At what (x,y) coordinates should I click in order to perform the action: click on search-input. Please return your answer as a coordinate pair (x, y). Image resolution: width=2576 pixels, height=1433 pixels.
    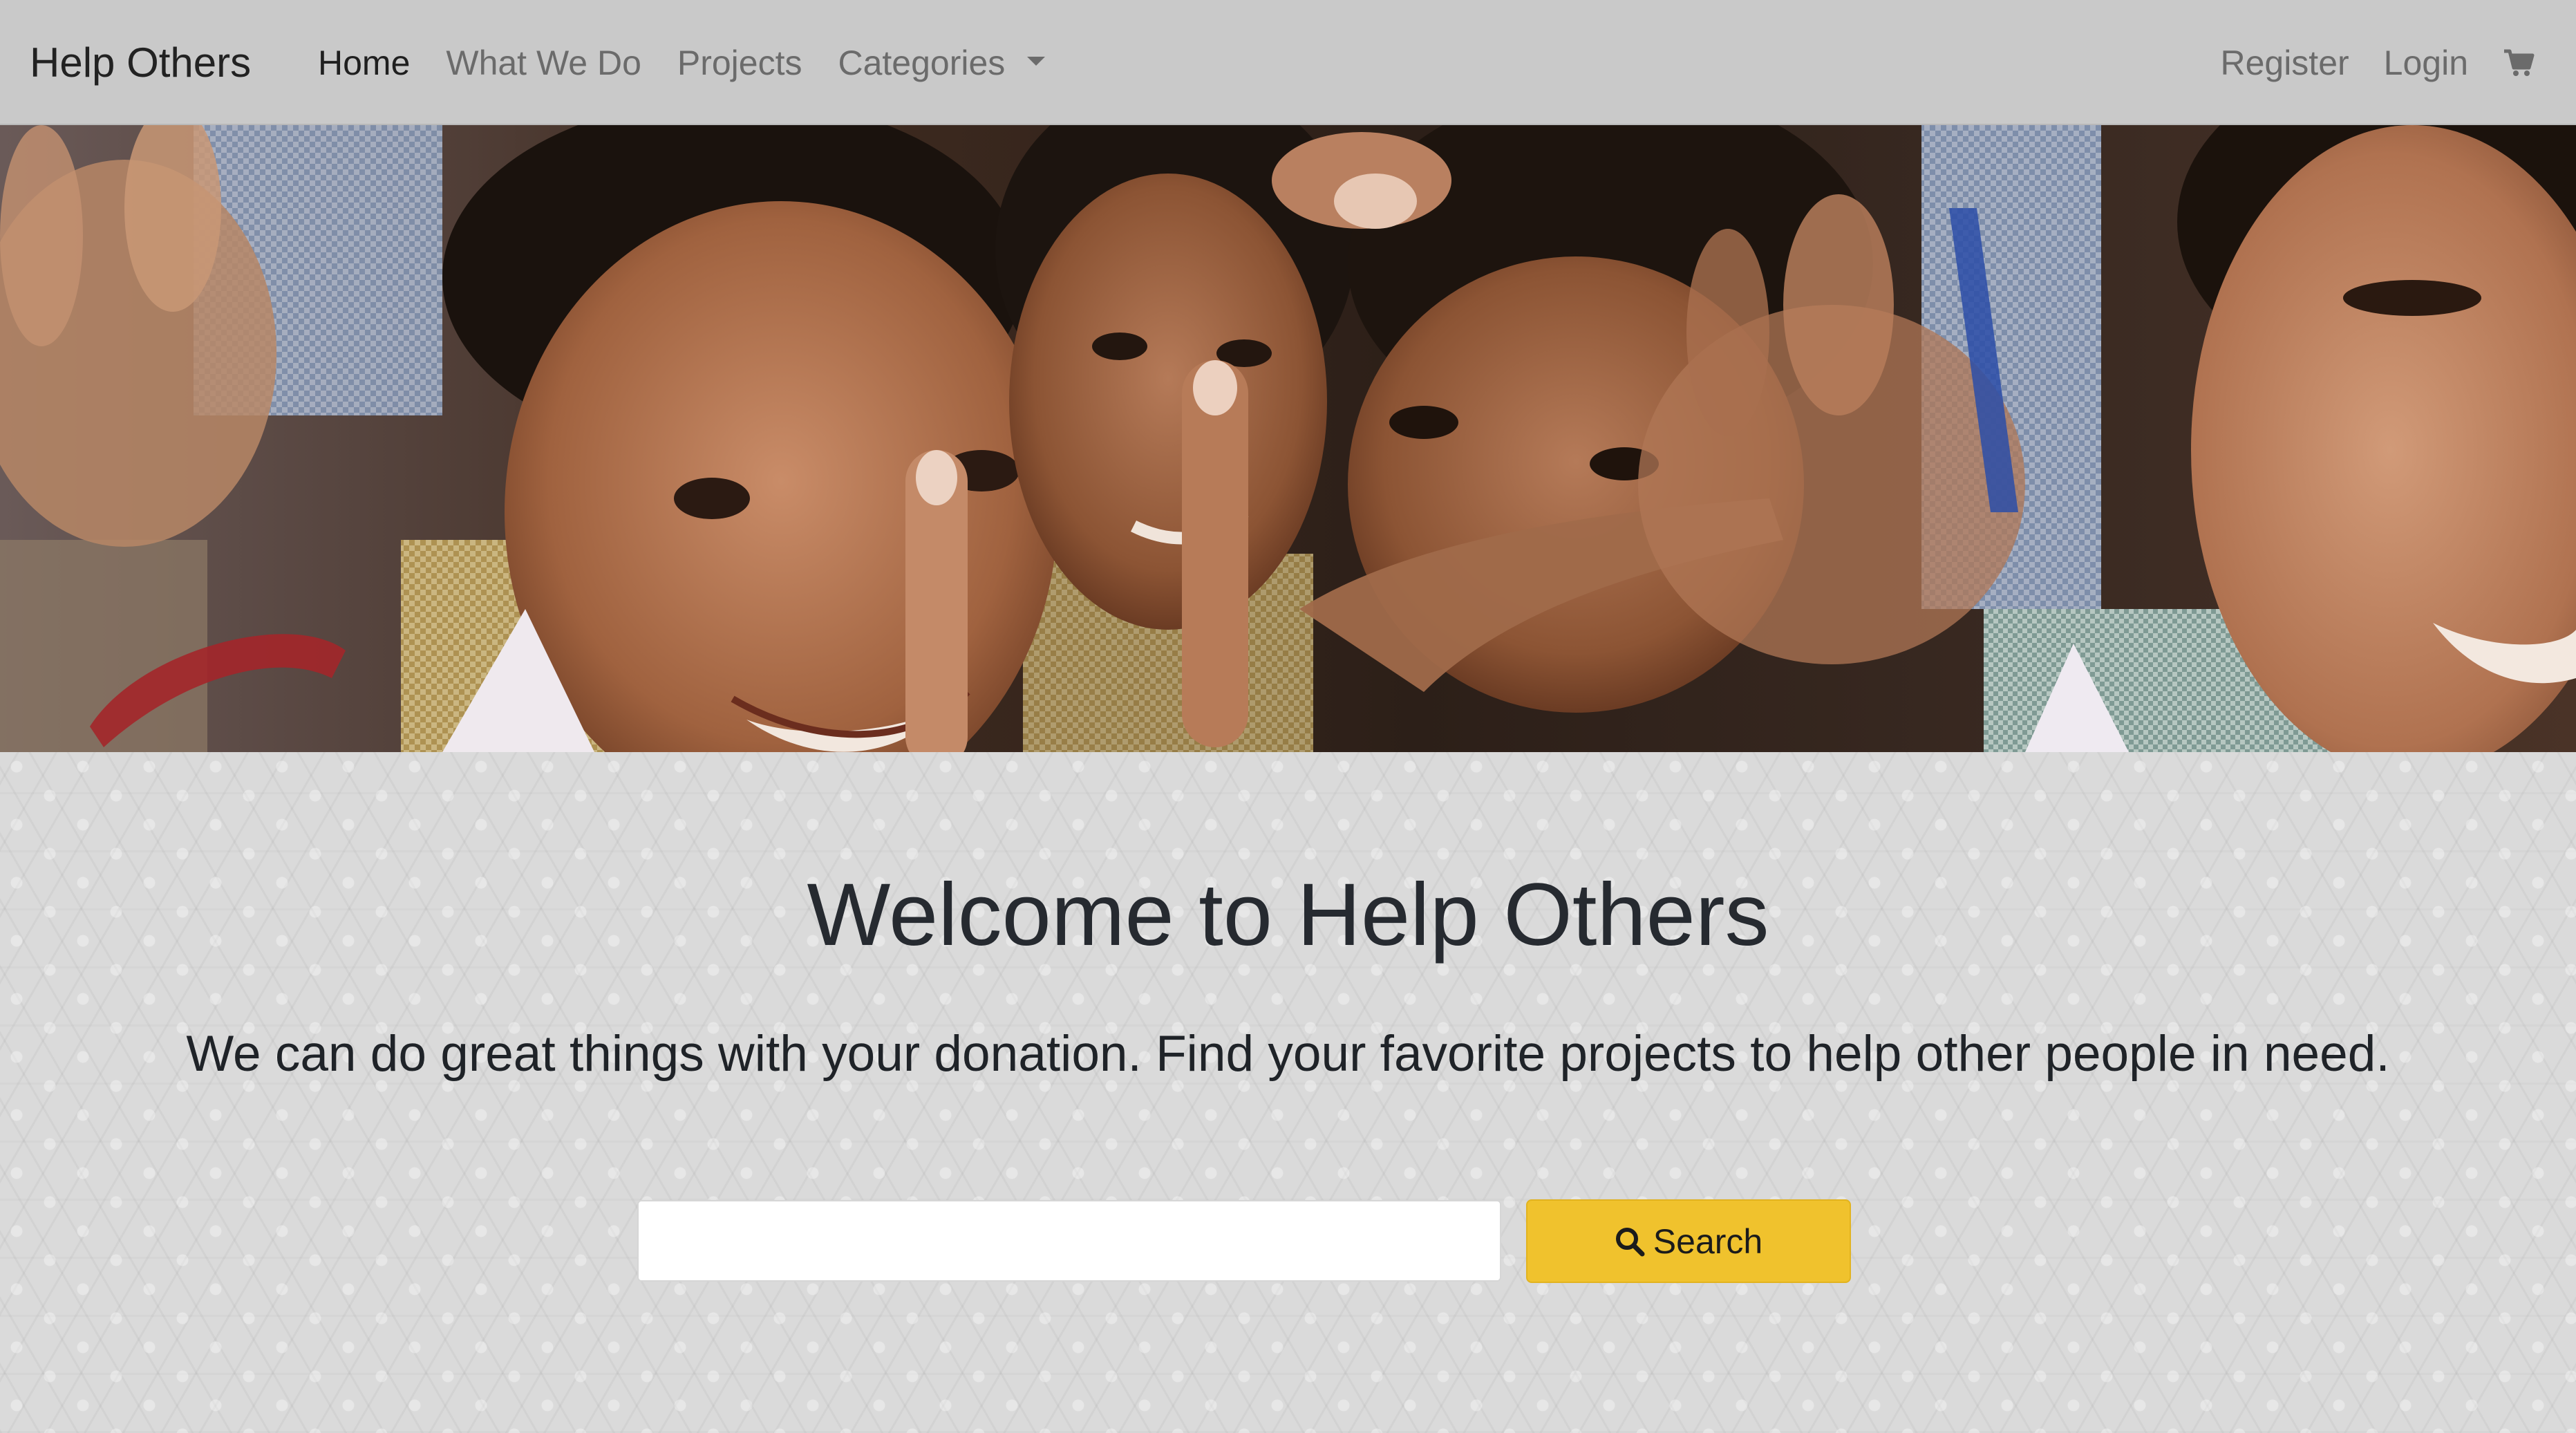
    Looking at the image, I should click on (1069, 1241).